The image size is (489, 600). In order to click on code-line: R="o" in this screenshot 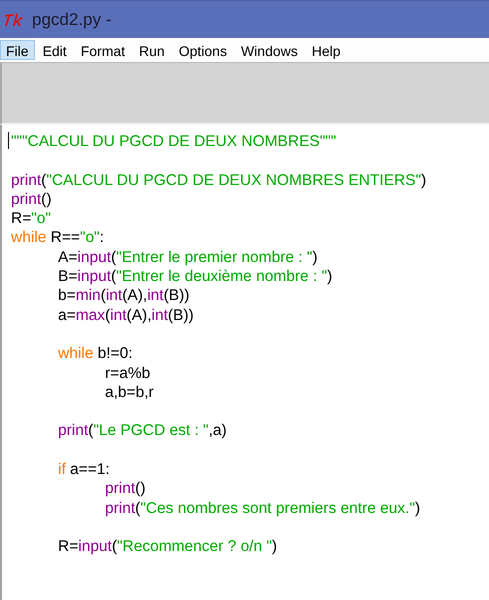, I will do `click(31, 218)`.